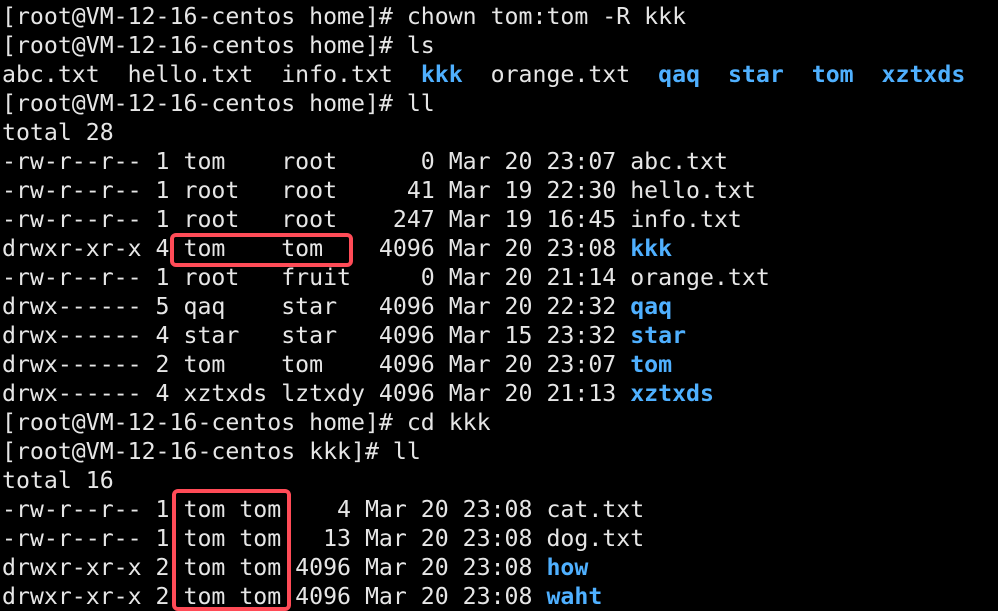  I want to click on terminal-text: total 16, so click(58, 480).